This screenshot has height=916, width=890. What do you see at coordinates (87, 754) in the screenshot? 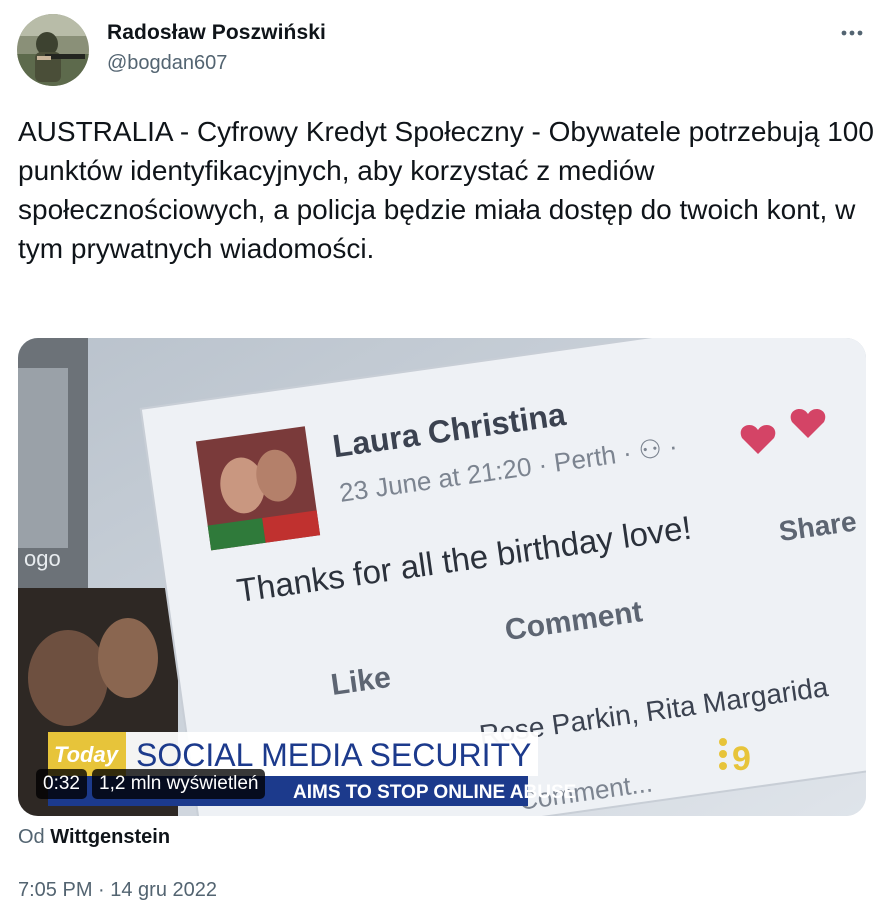
I see `news-brand: Today` at bounding box center [87, 754].